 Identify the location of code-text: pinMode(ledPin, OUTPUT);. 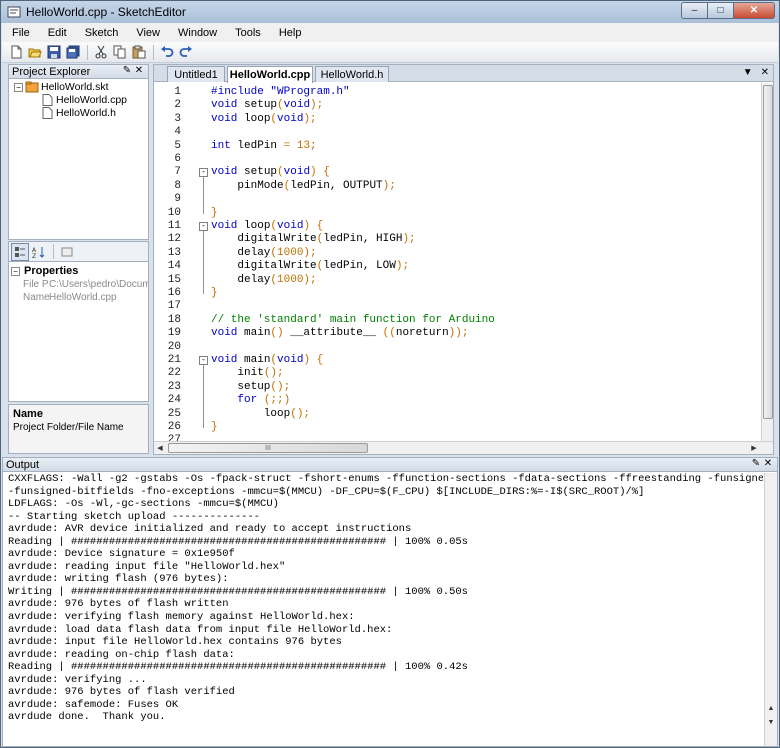
(303, 185).